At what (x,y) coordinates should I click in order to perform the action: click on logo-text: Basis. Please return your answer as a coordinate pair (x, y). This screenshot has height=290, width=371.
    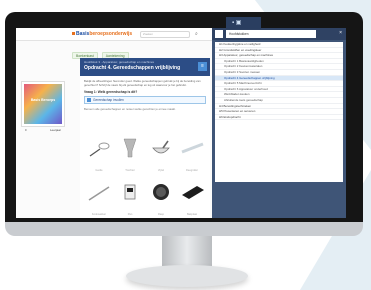
    Looking at the image, I should click on (83, 34).